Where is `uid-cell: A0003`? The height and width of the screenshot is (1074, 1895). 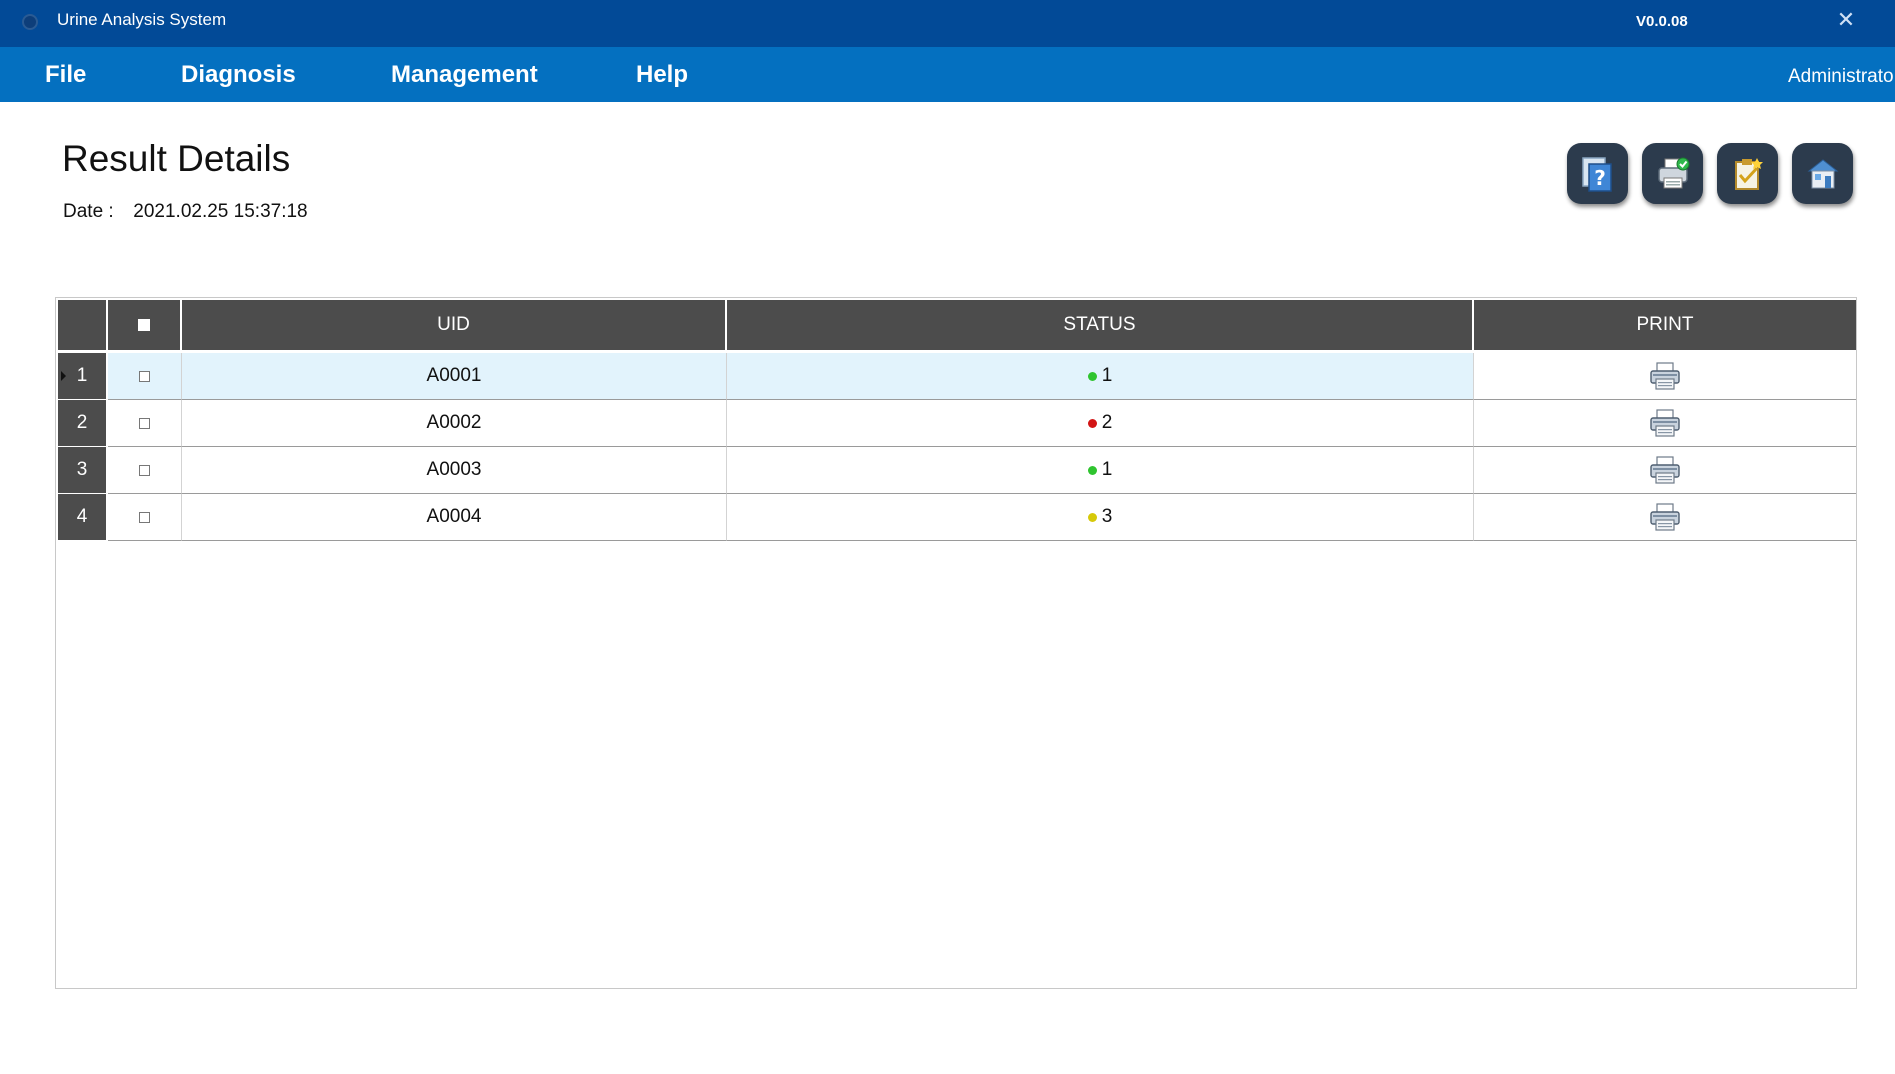 uid-cell: A0003 is located at coordinates (454, 470).